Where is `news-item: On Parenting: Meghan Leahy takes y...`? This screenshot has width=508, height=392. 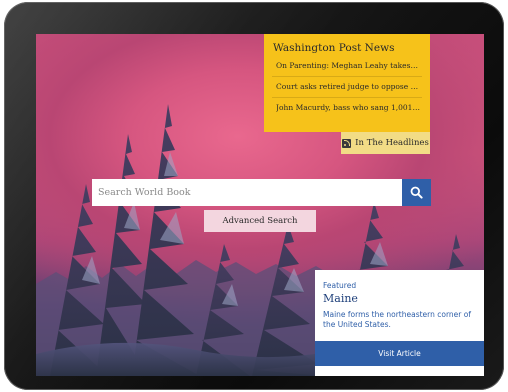
news-item: On Parenting: Meghan Leahy takes y... is located at coordinates (348, 66).